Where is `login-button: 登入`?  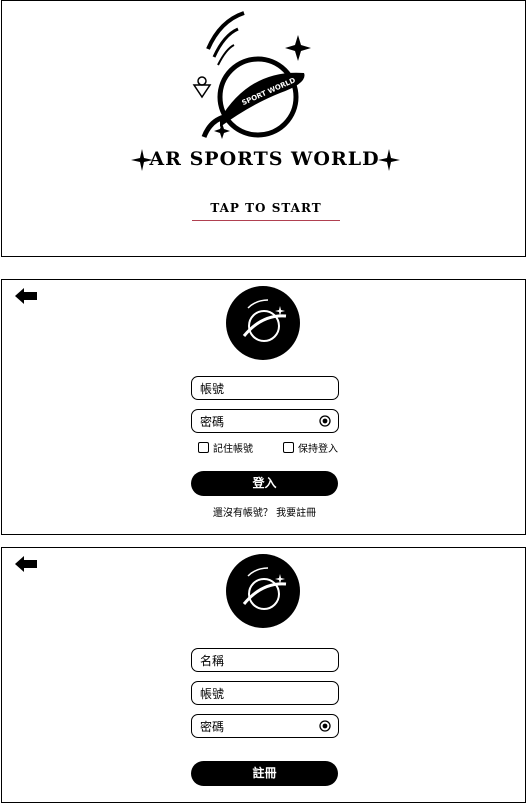
login-button: 登入 is located at coordinates (264, 483).